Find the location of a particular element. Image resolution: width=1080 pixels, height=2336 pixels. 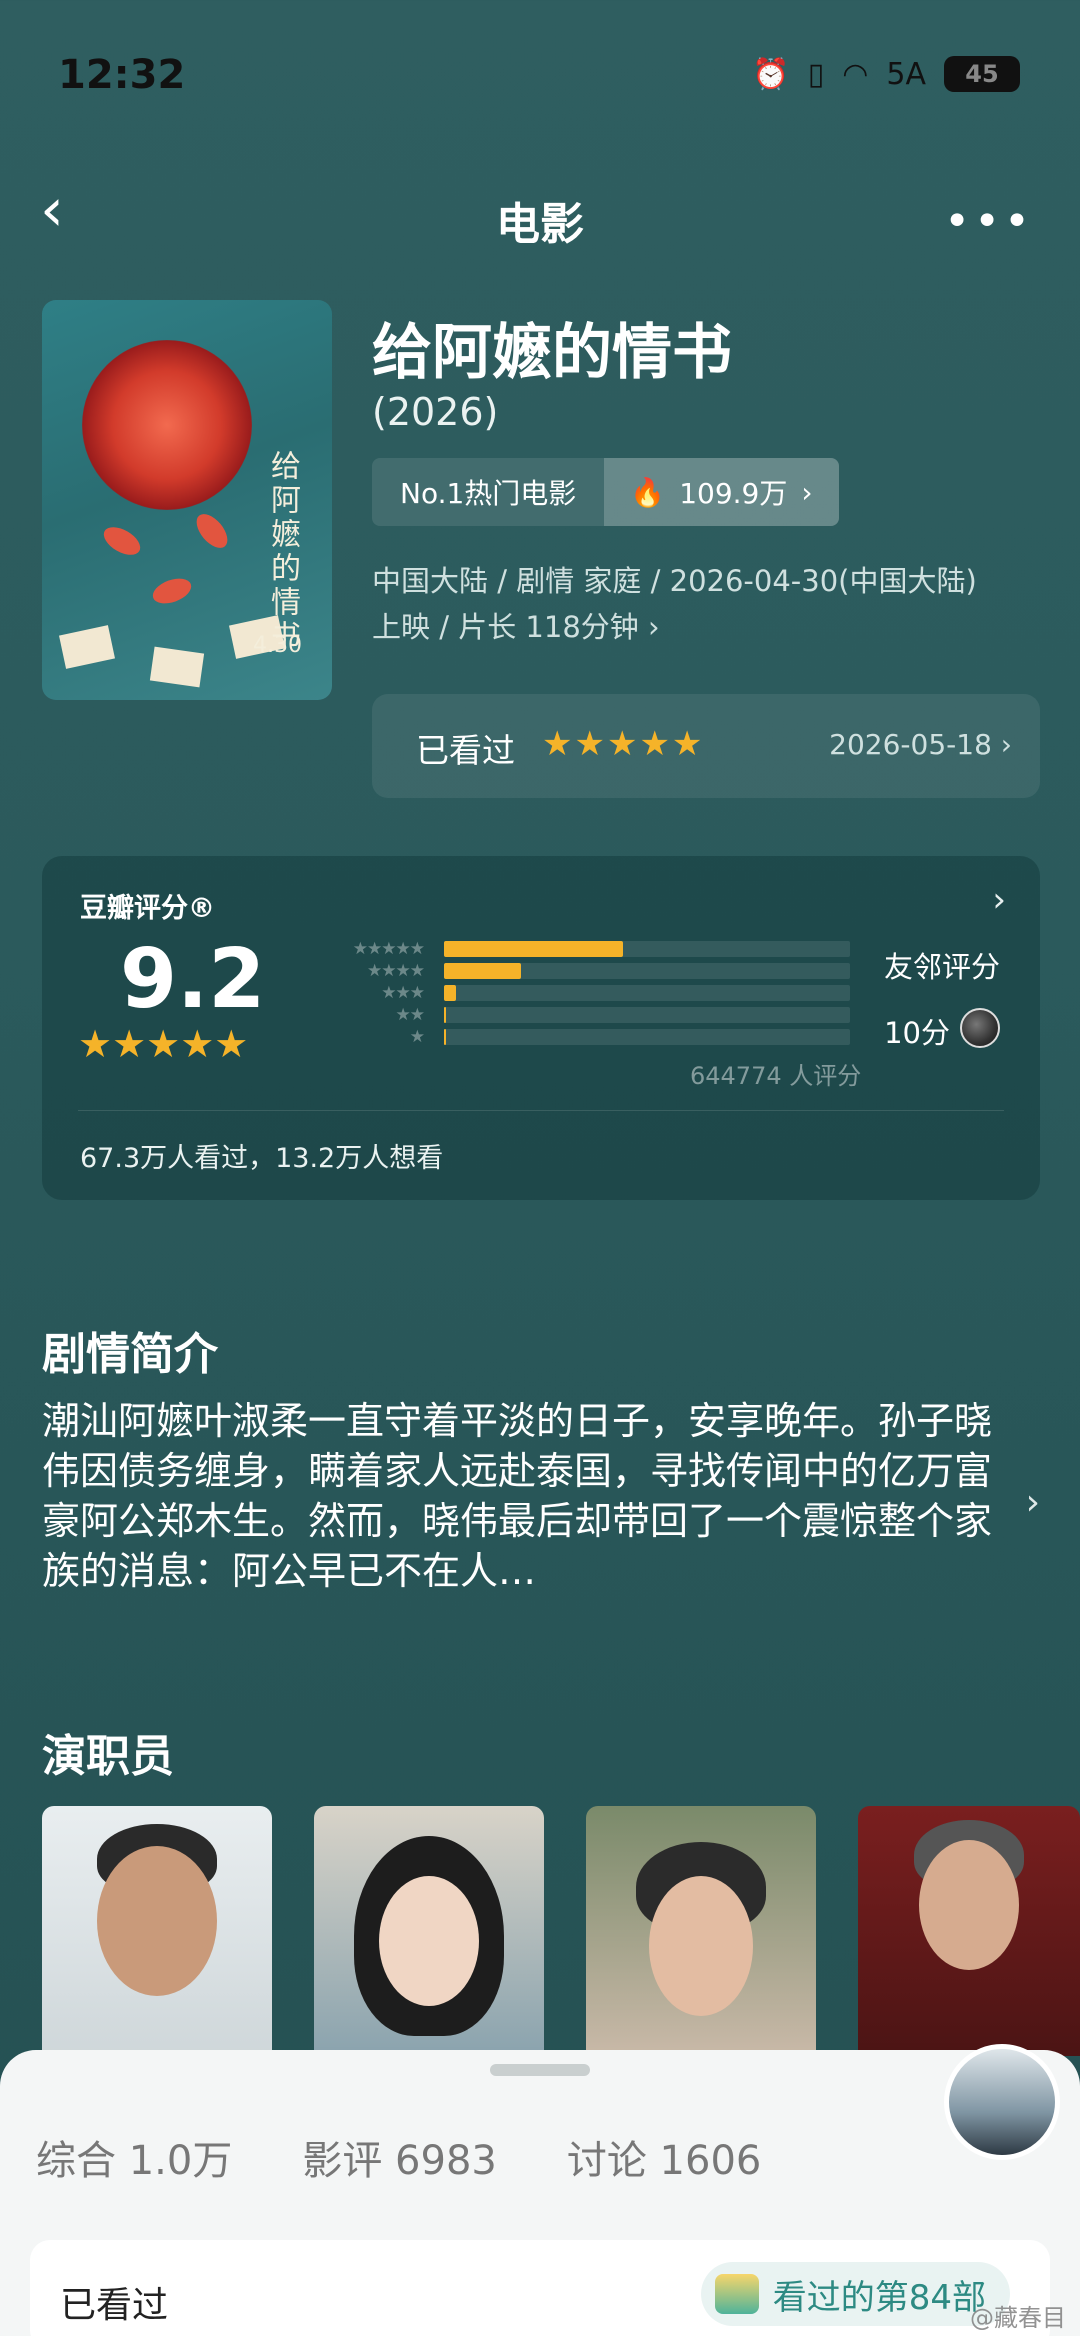

rating-bar-row: ★★★ is located at coordinates (584, 993).